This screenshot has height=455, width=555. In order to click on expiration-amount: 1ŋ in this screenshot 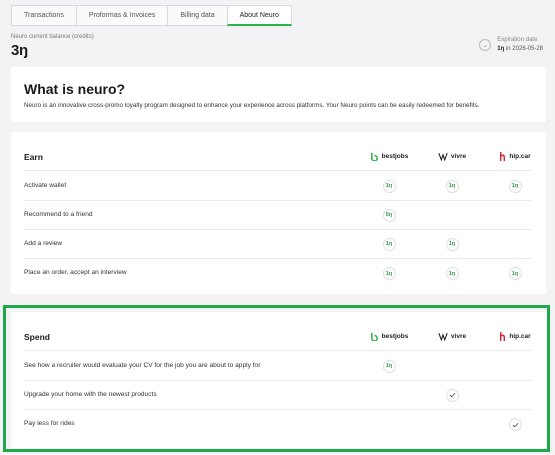, I will do `click(501, 49)`.